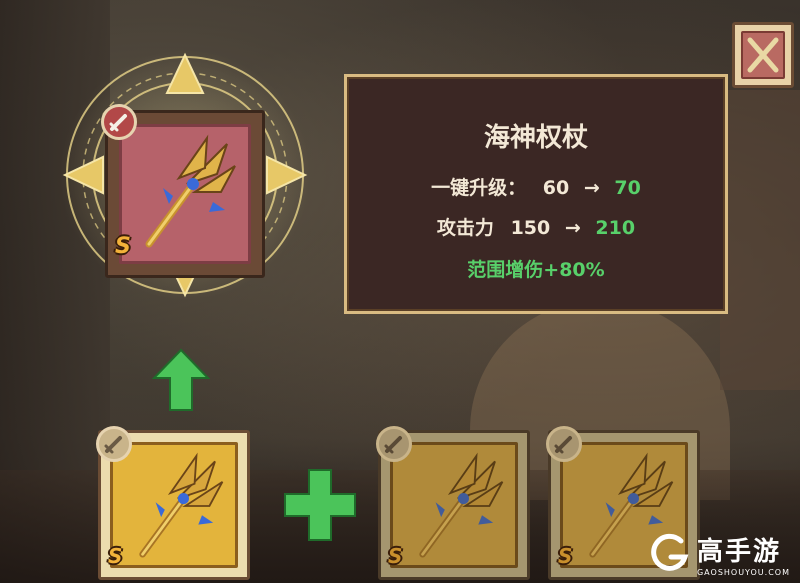 The image size is (800, 583). I want to click on close-button, so click(763, 55).